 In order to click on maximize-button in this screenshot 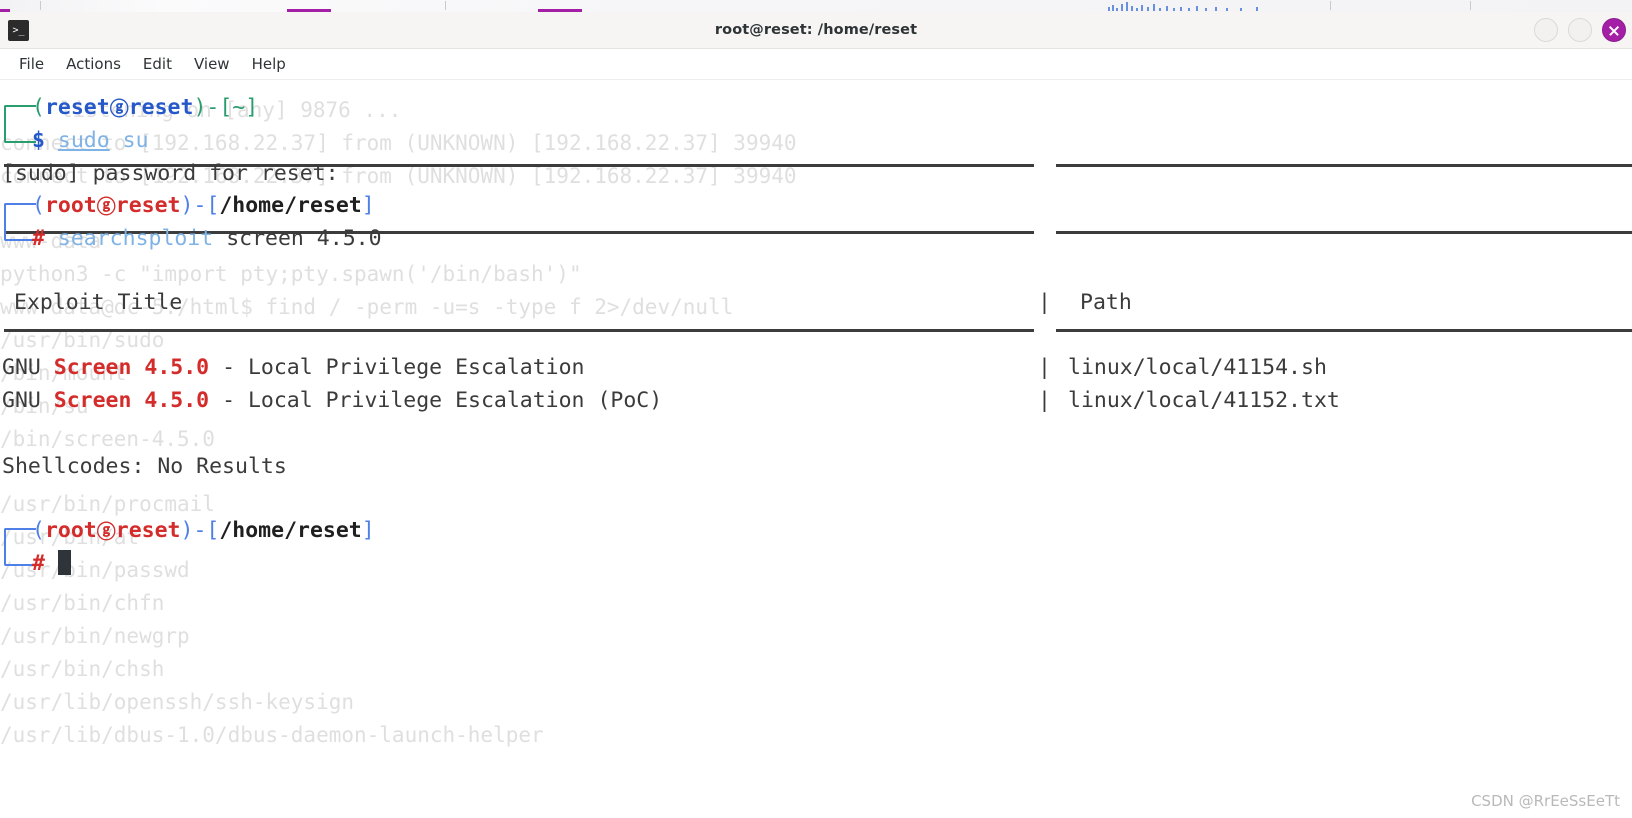, I will do `click(1580, 30)`.